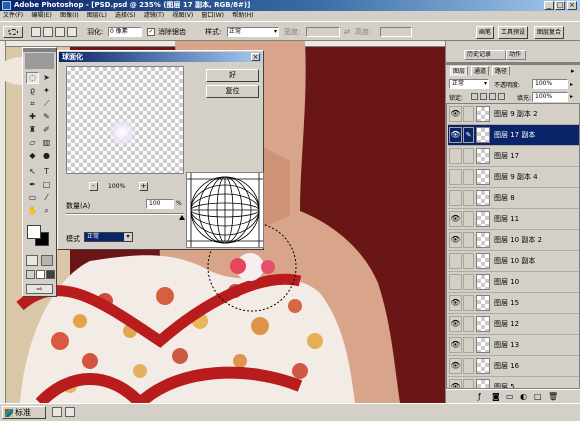  What do you see at coordinates (347, 32) in the screenshot?
I see `swap-icon: ⇄` at bounding box center [347, 32].